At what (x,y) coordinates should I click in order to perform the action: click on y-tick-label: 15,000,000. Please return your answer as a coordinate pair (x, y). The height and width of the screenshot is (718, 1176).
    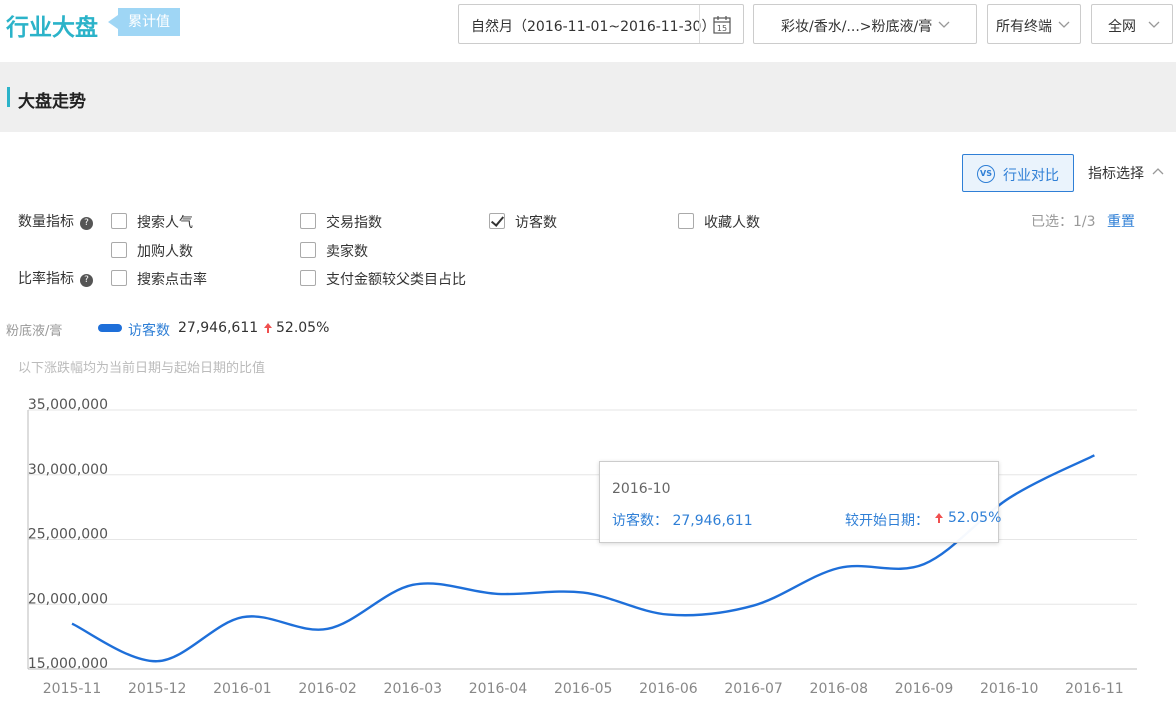
    Looking at the image, I should click on (68, 664).